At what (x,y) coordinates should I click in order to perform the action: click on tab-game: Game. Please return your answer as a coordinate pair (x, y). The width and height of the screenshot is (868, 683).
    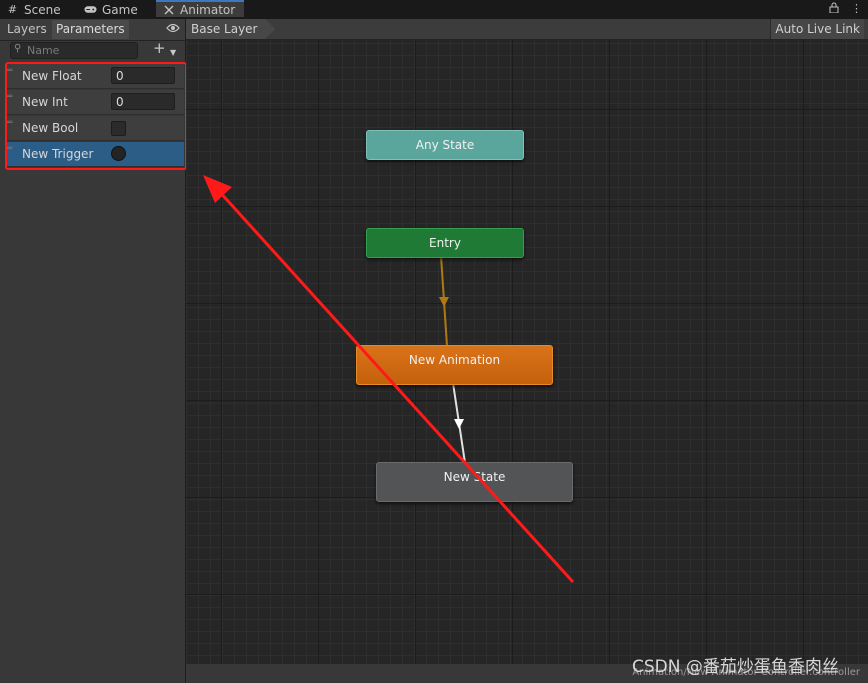
    Looking at the image, I should click on (111, 9).